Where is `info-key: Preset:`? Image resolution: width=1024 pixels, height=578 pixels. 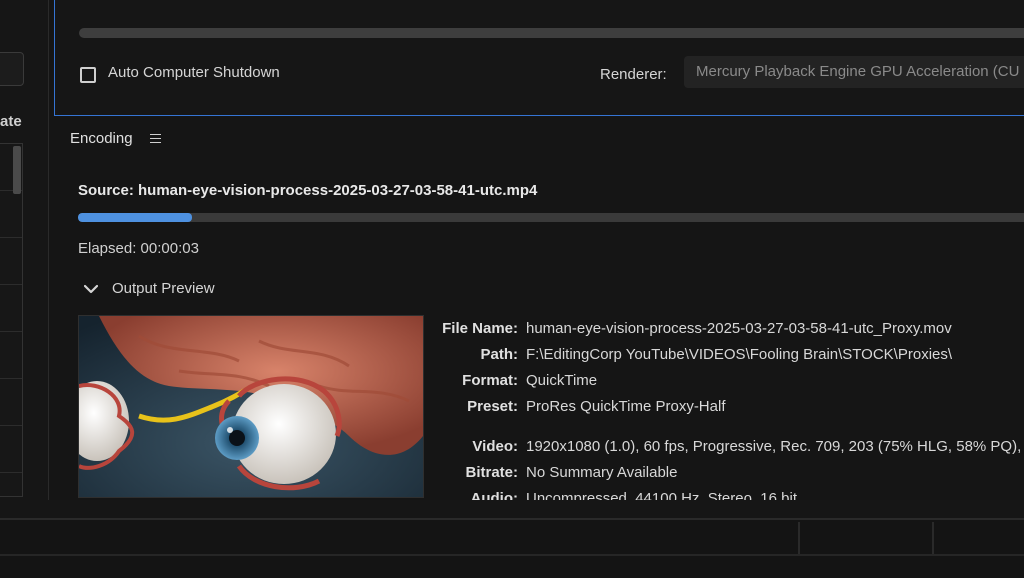
info-key: Preset: is located at coordinates (492, 406).